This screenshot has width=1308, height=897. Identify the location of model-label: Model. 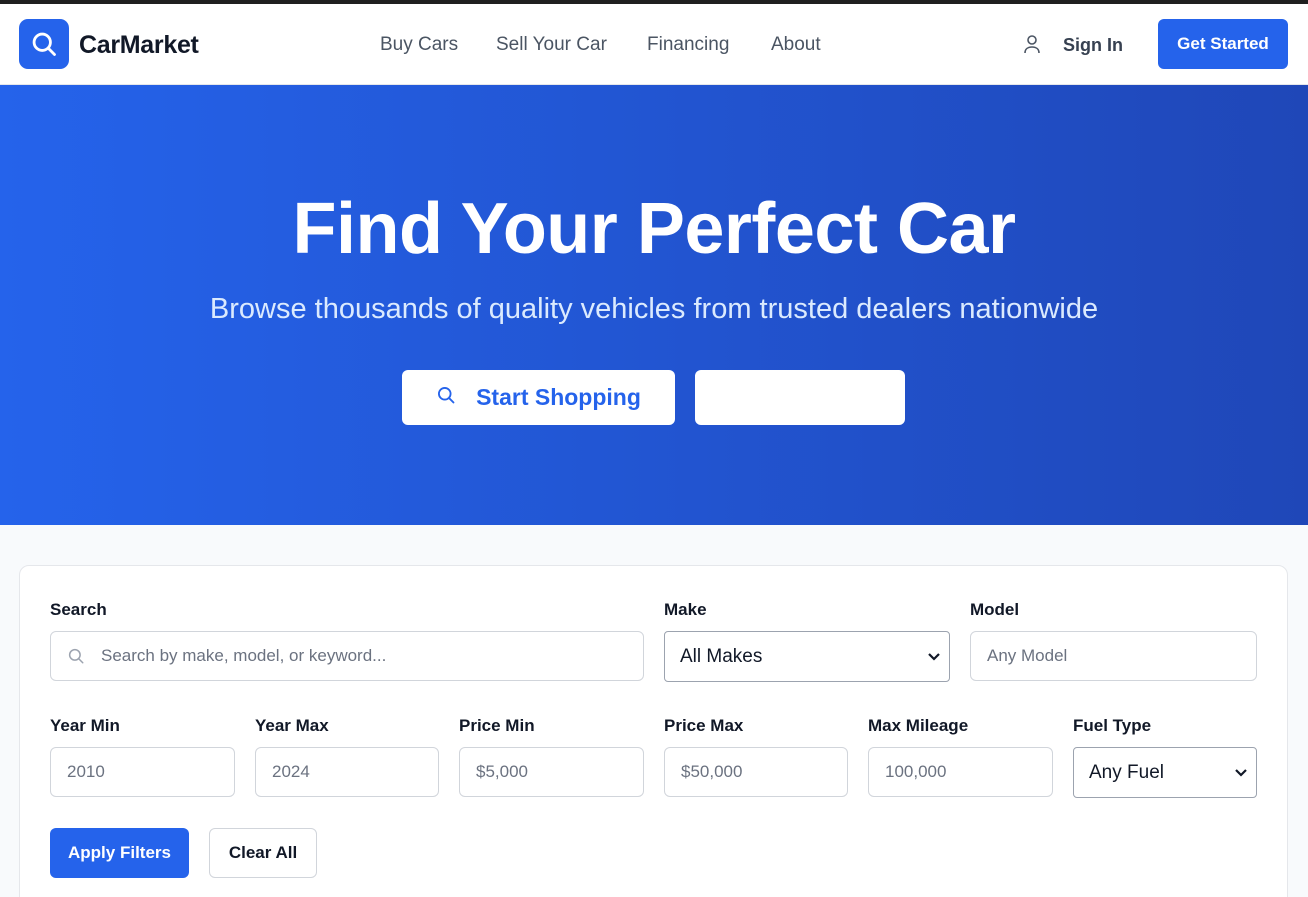
(995, 609).